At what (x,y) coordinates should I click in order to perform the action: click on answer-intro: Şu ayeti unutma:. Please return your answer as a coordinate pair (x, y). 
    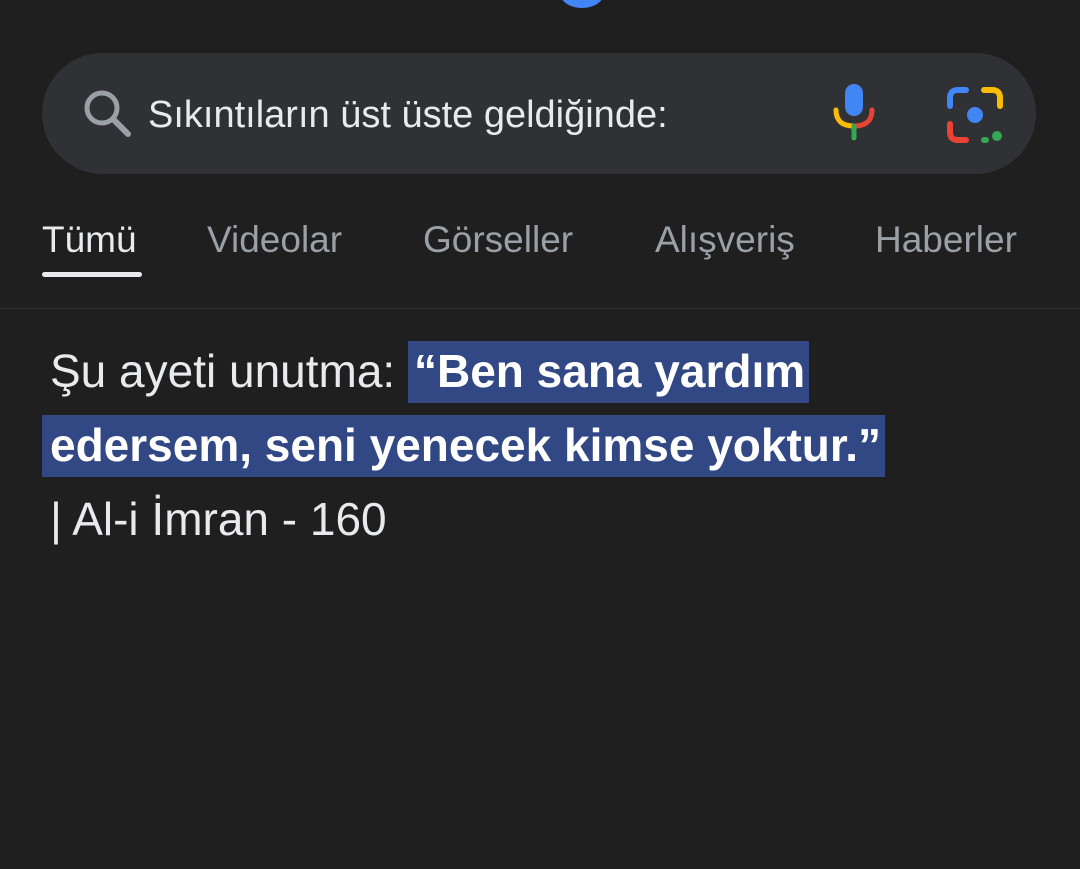
    Looking at the image, I should click on (229, 371).